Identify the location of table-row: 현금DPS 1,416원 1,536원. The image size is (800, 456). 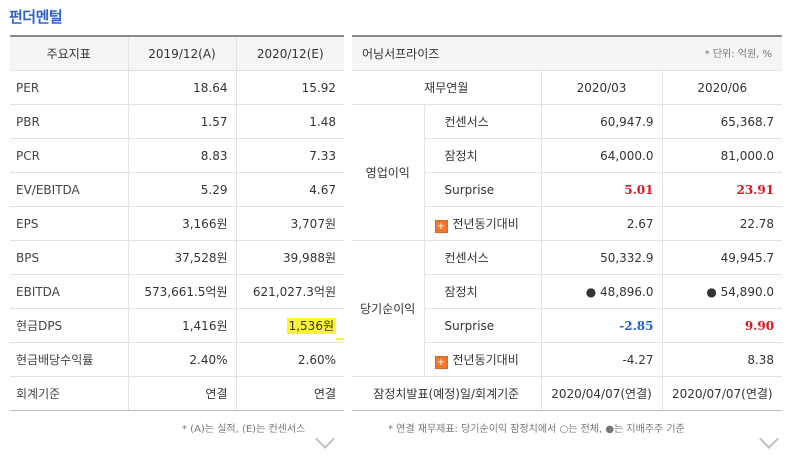
(177, 325).